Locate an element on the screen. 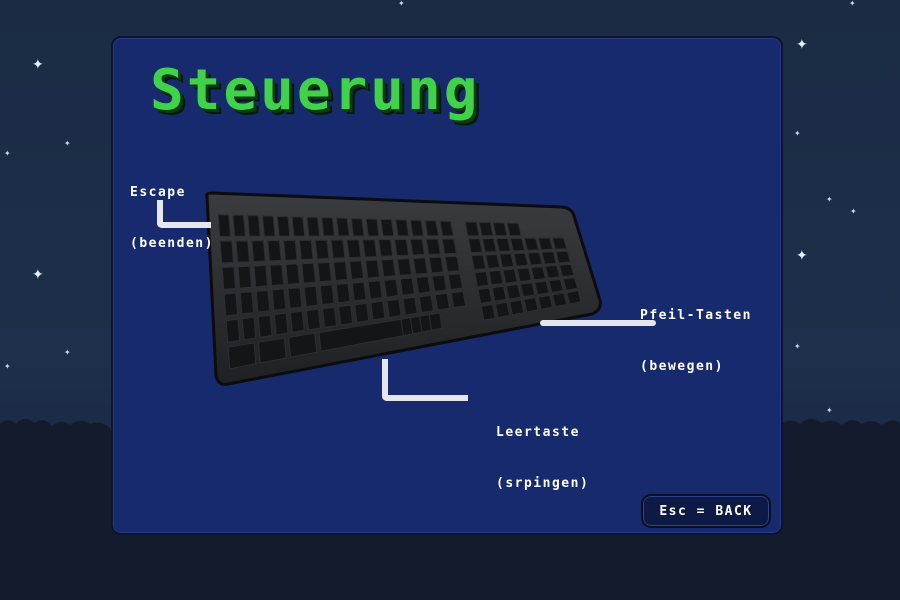  arrow-keys-label: Pfeil-Tasten (bewegen) is located at coordinates (696, 332).